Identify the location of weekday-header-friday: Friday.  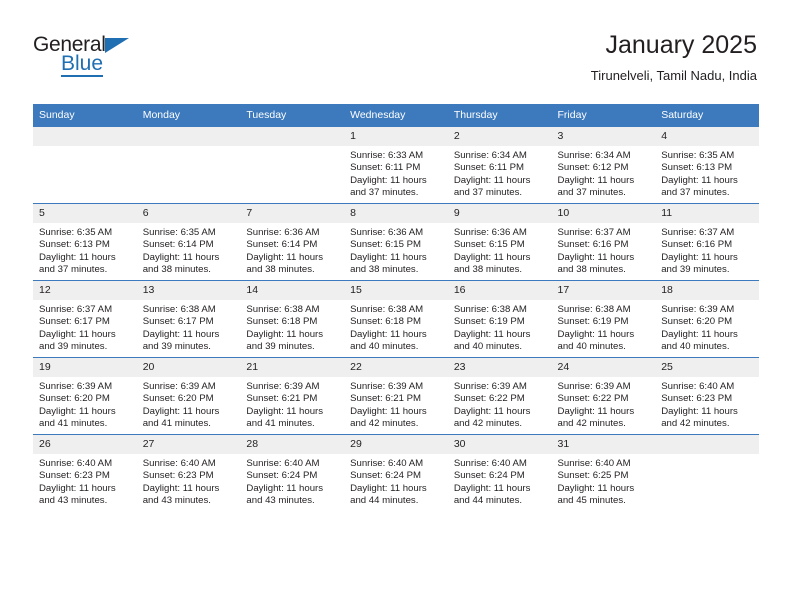
(603, 115).